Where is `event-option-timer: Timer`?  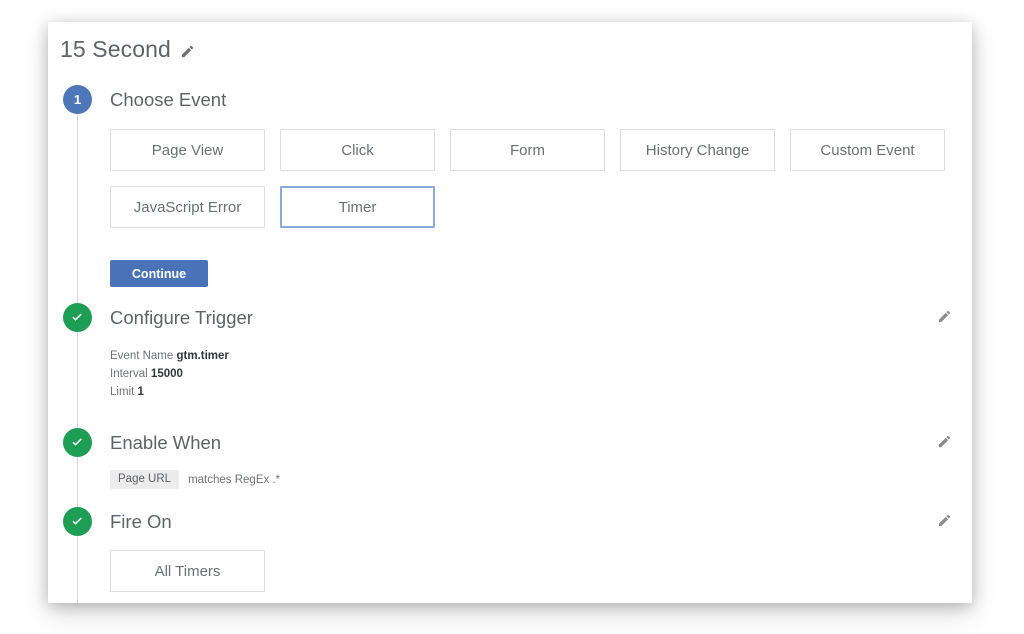 event-option-timer: Timer is located at coordinates (357, 207).